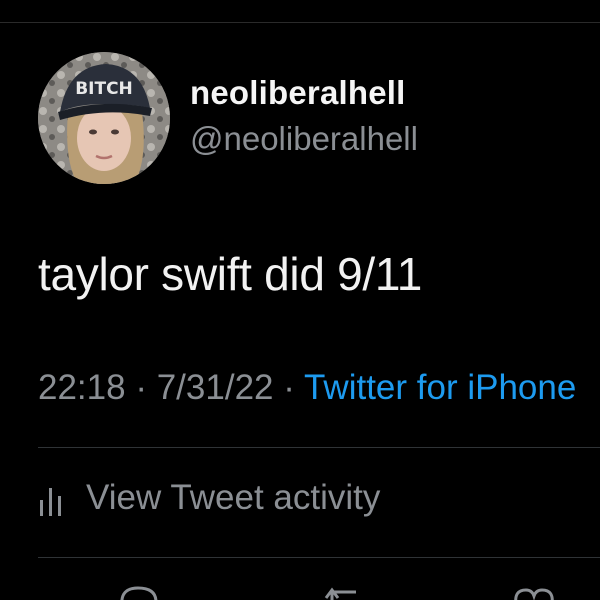  I want to click on tweet-source-link: Twitter for iPhone, so click(440, 387).